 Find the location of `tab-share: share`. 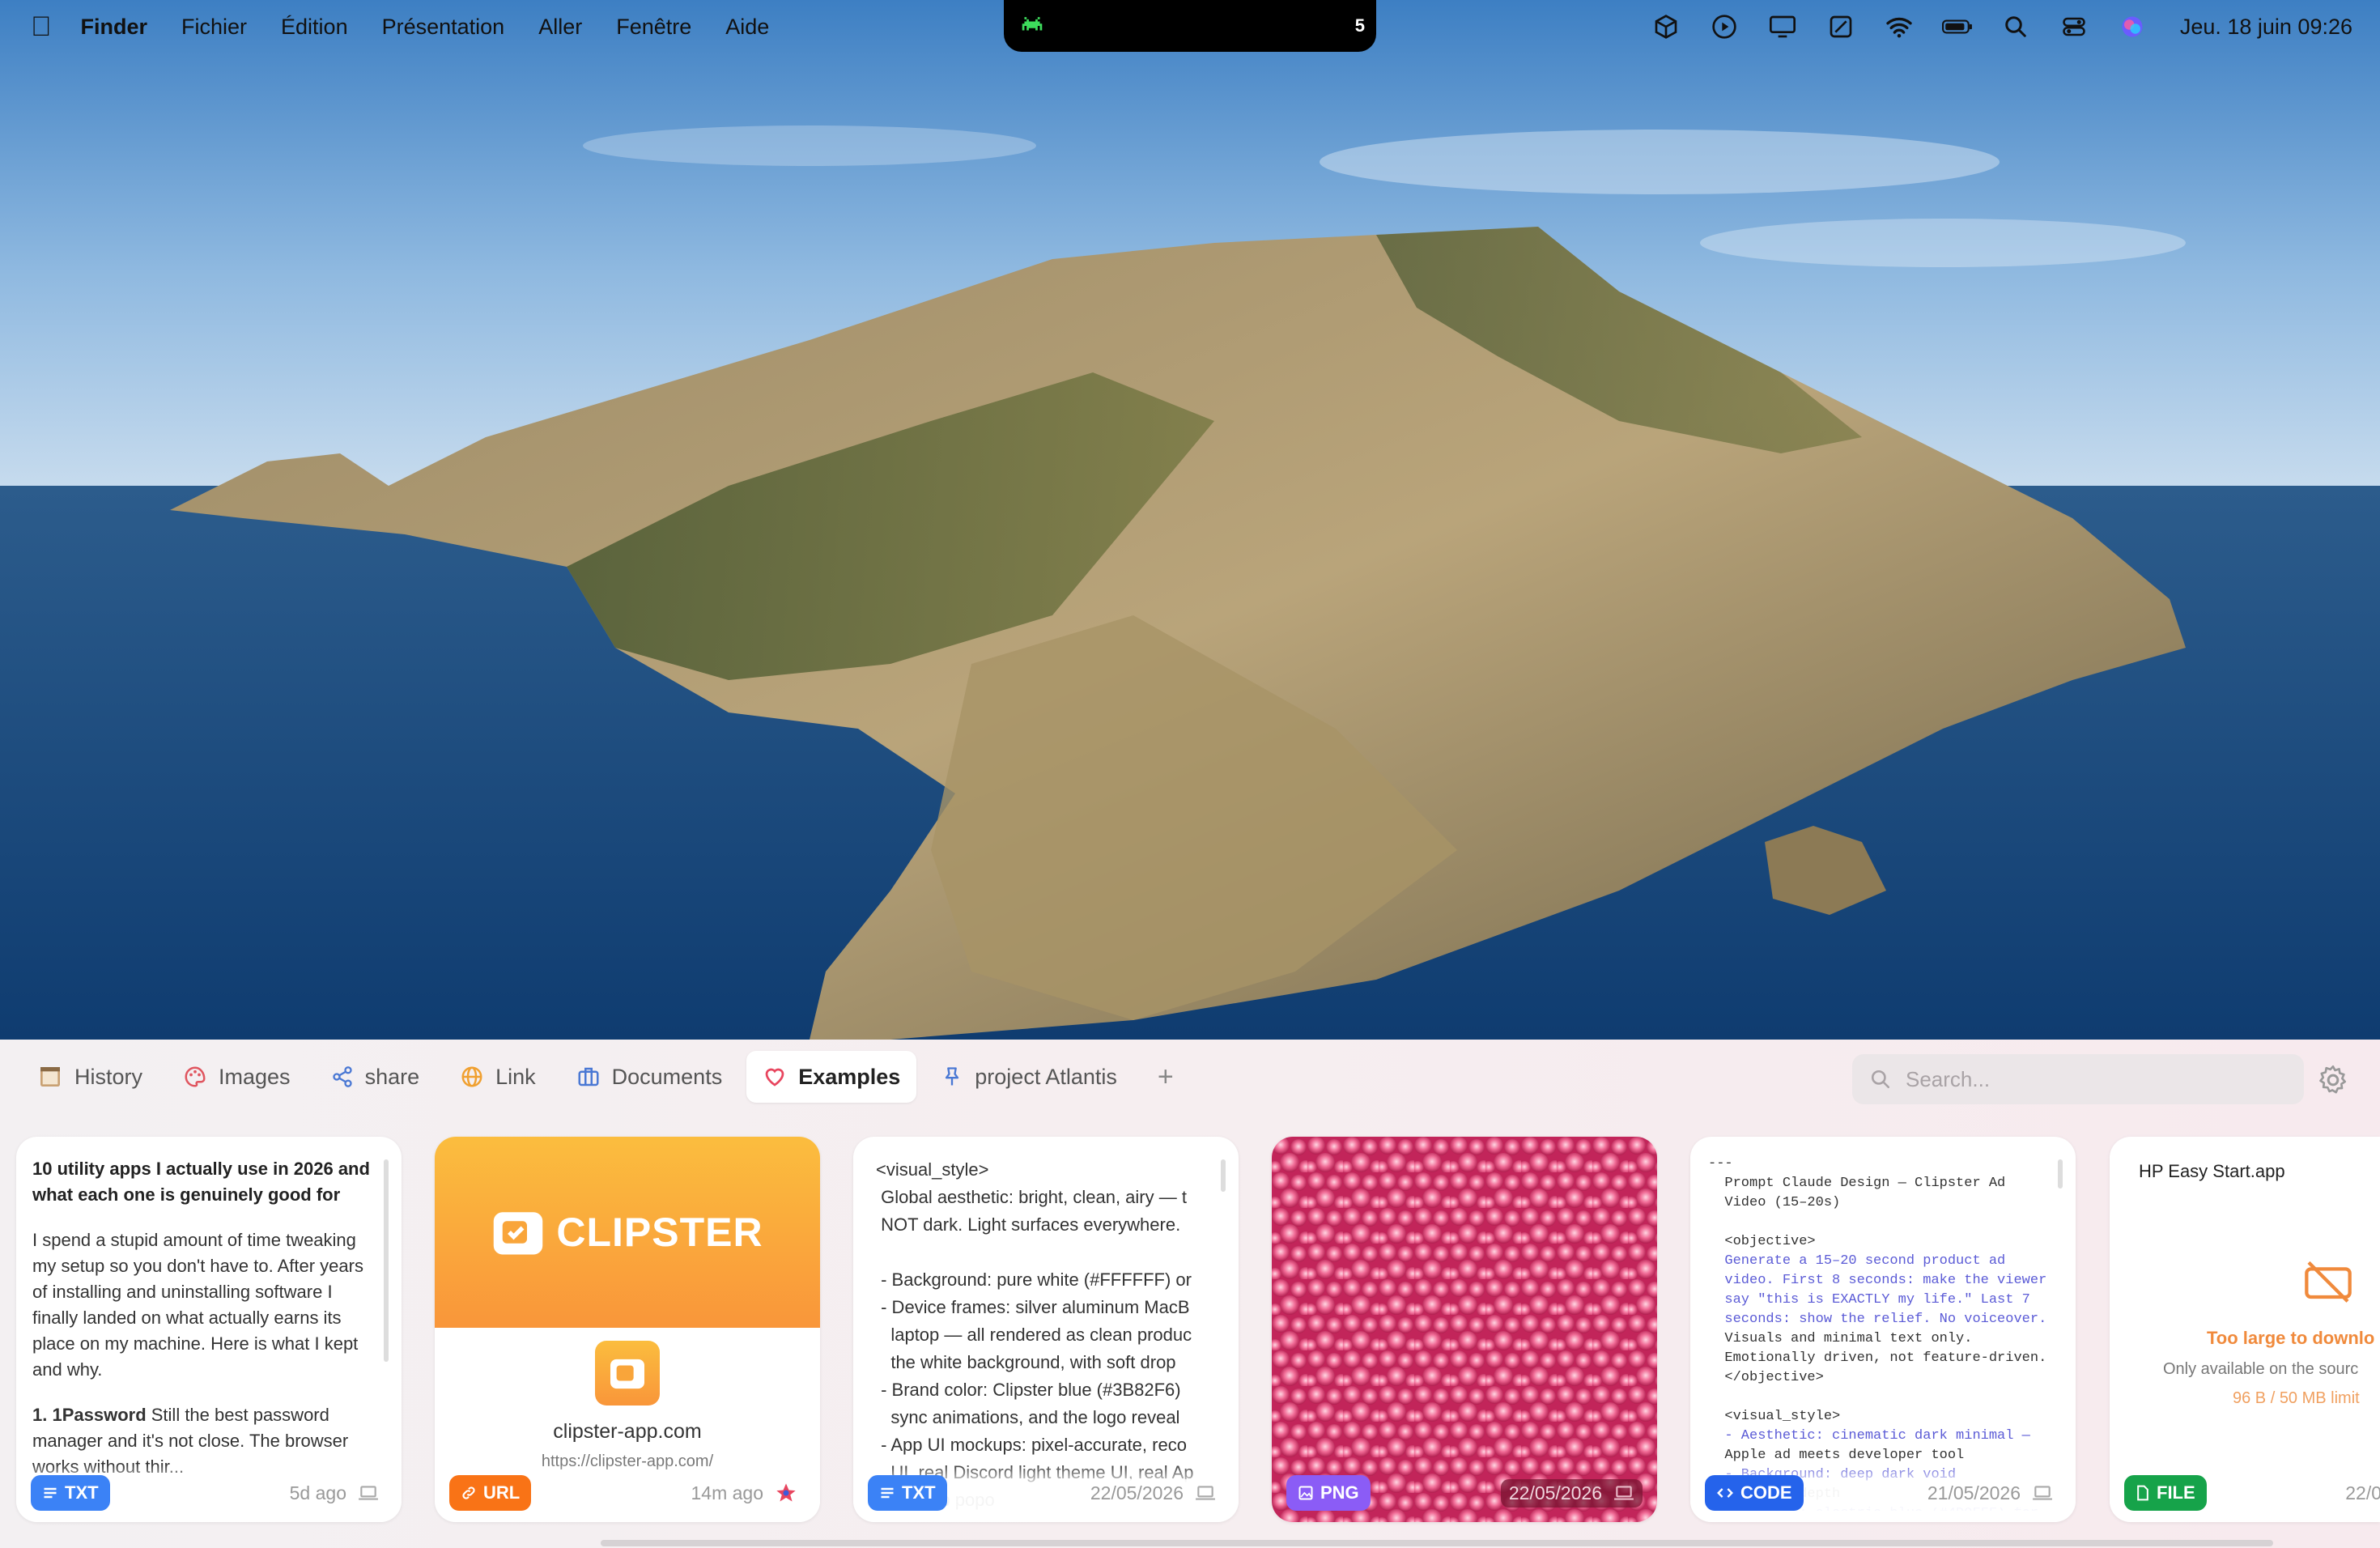

tab-share: share is located at coordinates (375, 1077).